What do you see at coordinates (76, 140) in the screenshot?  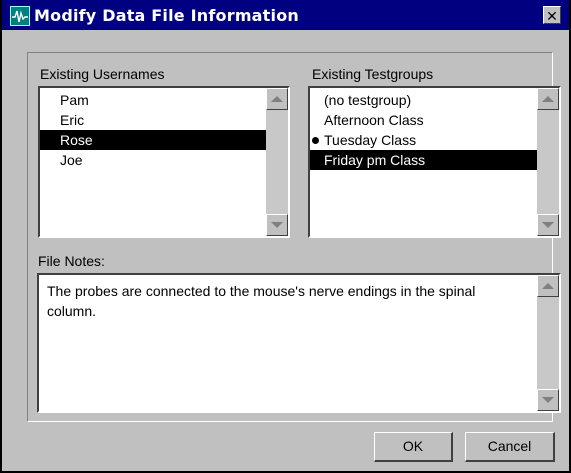 I see `list-item-label: Rose` at bounding box center [76, 140].